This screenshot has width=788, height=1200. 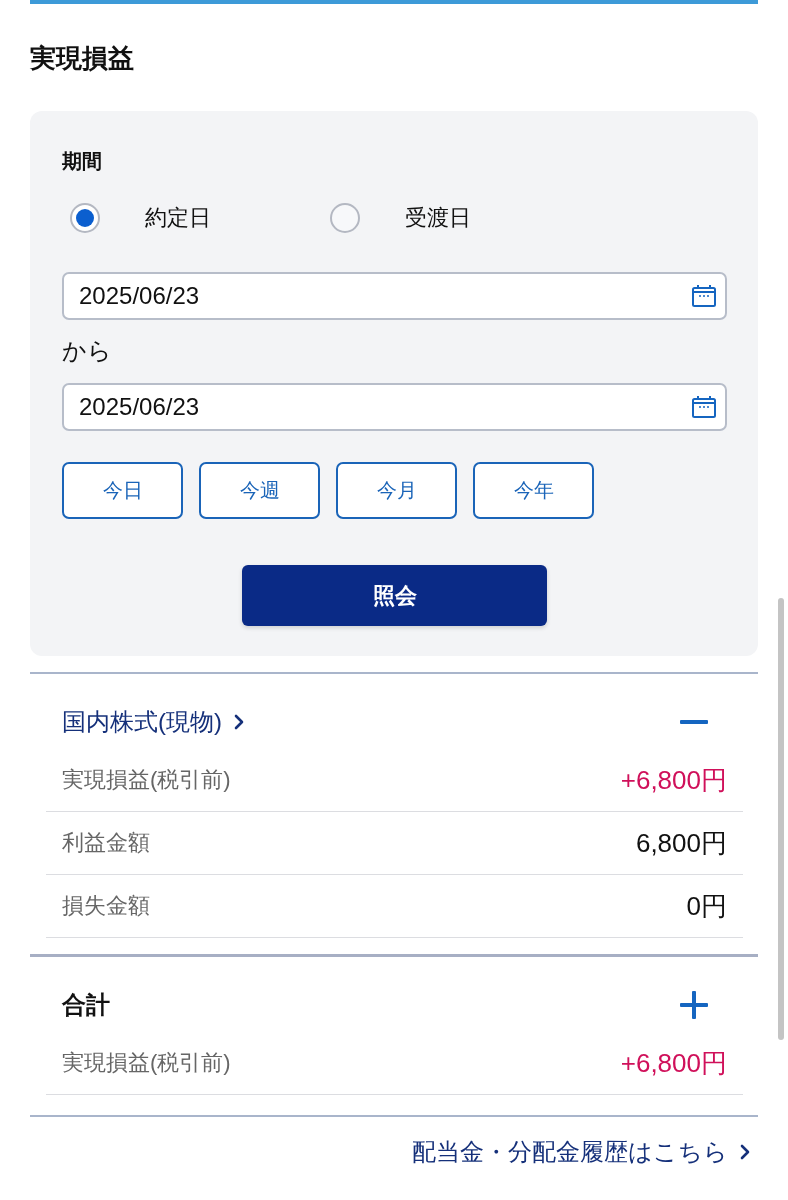 What do you see at coordinates (153, 722) in the screenshot?
I see `section-link: 国内株式(現物)` at bounding box center [153, 722].